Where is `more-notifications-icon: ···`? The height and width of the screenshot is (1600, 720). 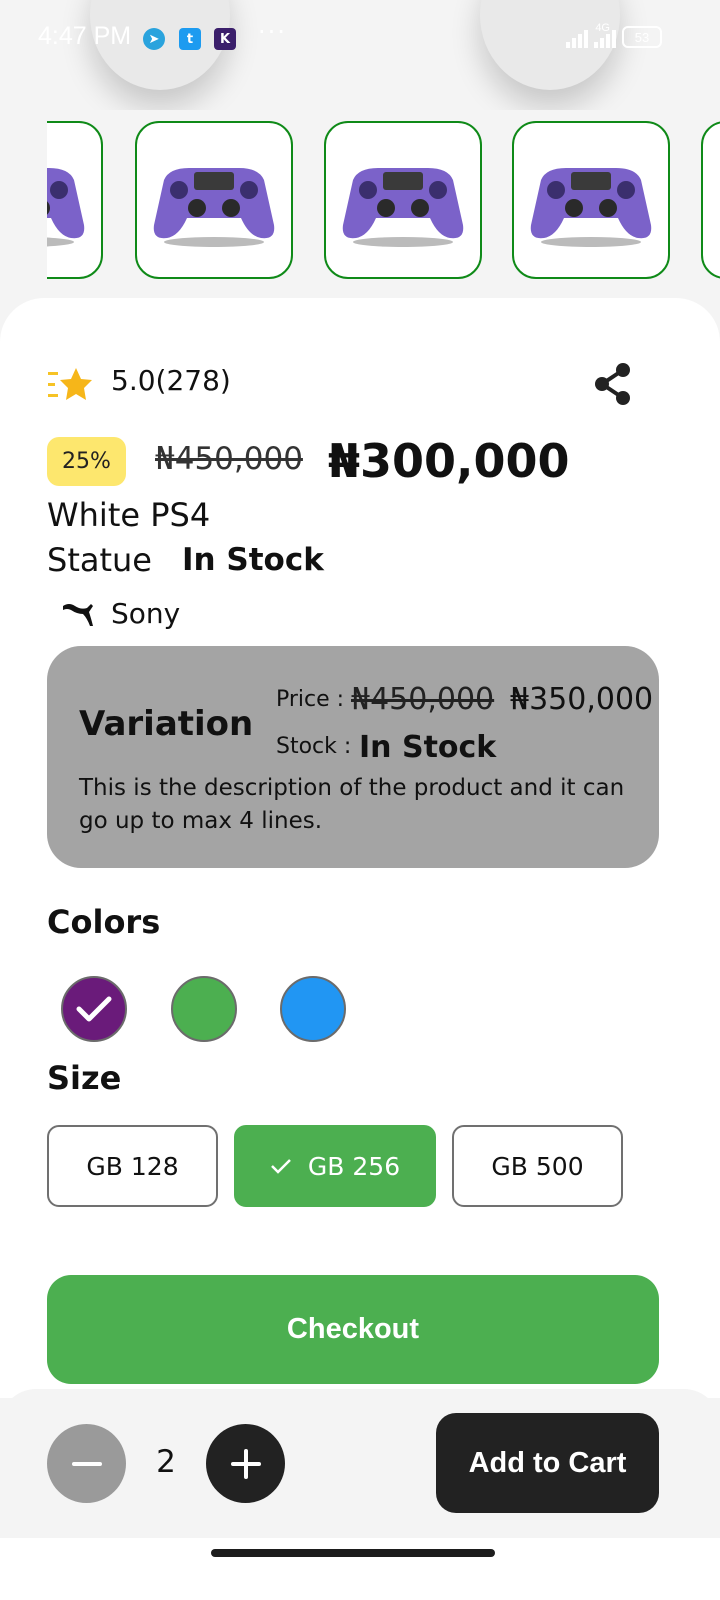
more-notifications-icon: ··· is located at coordinates (272, 32).